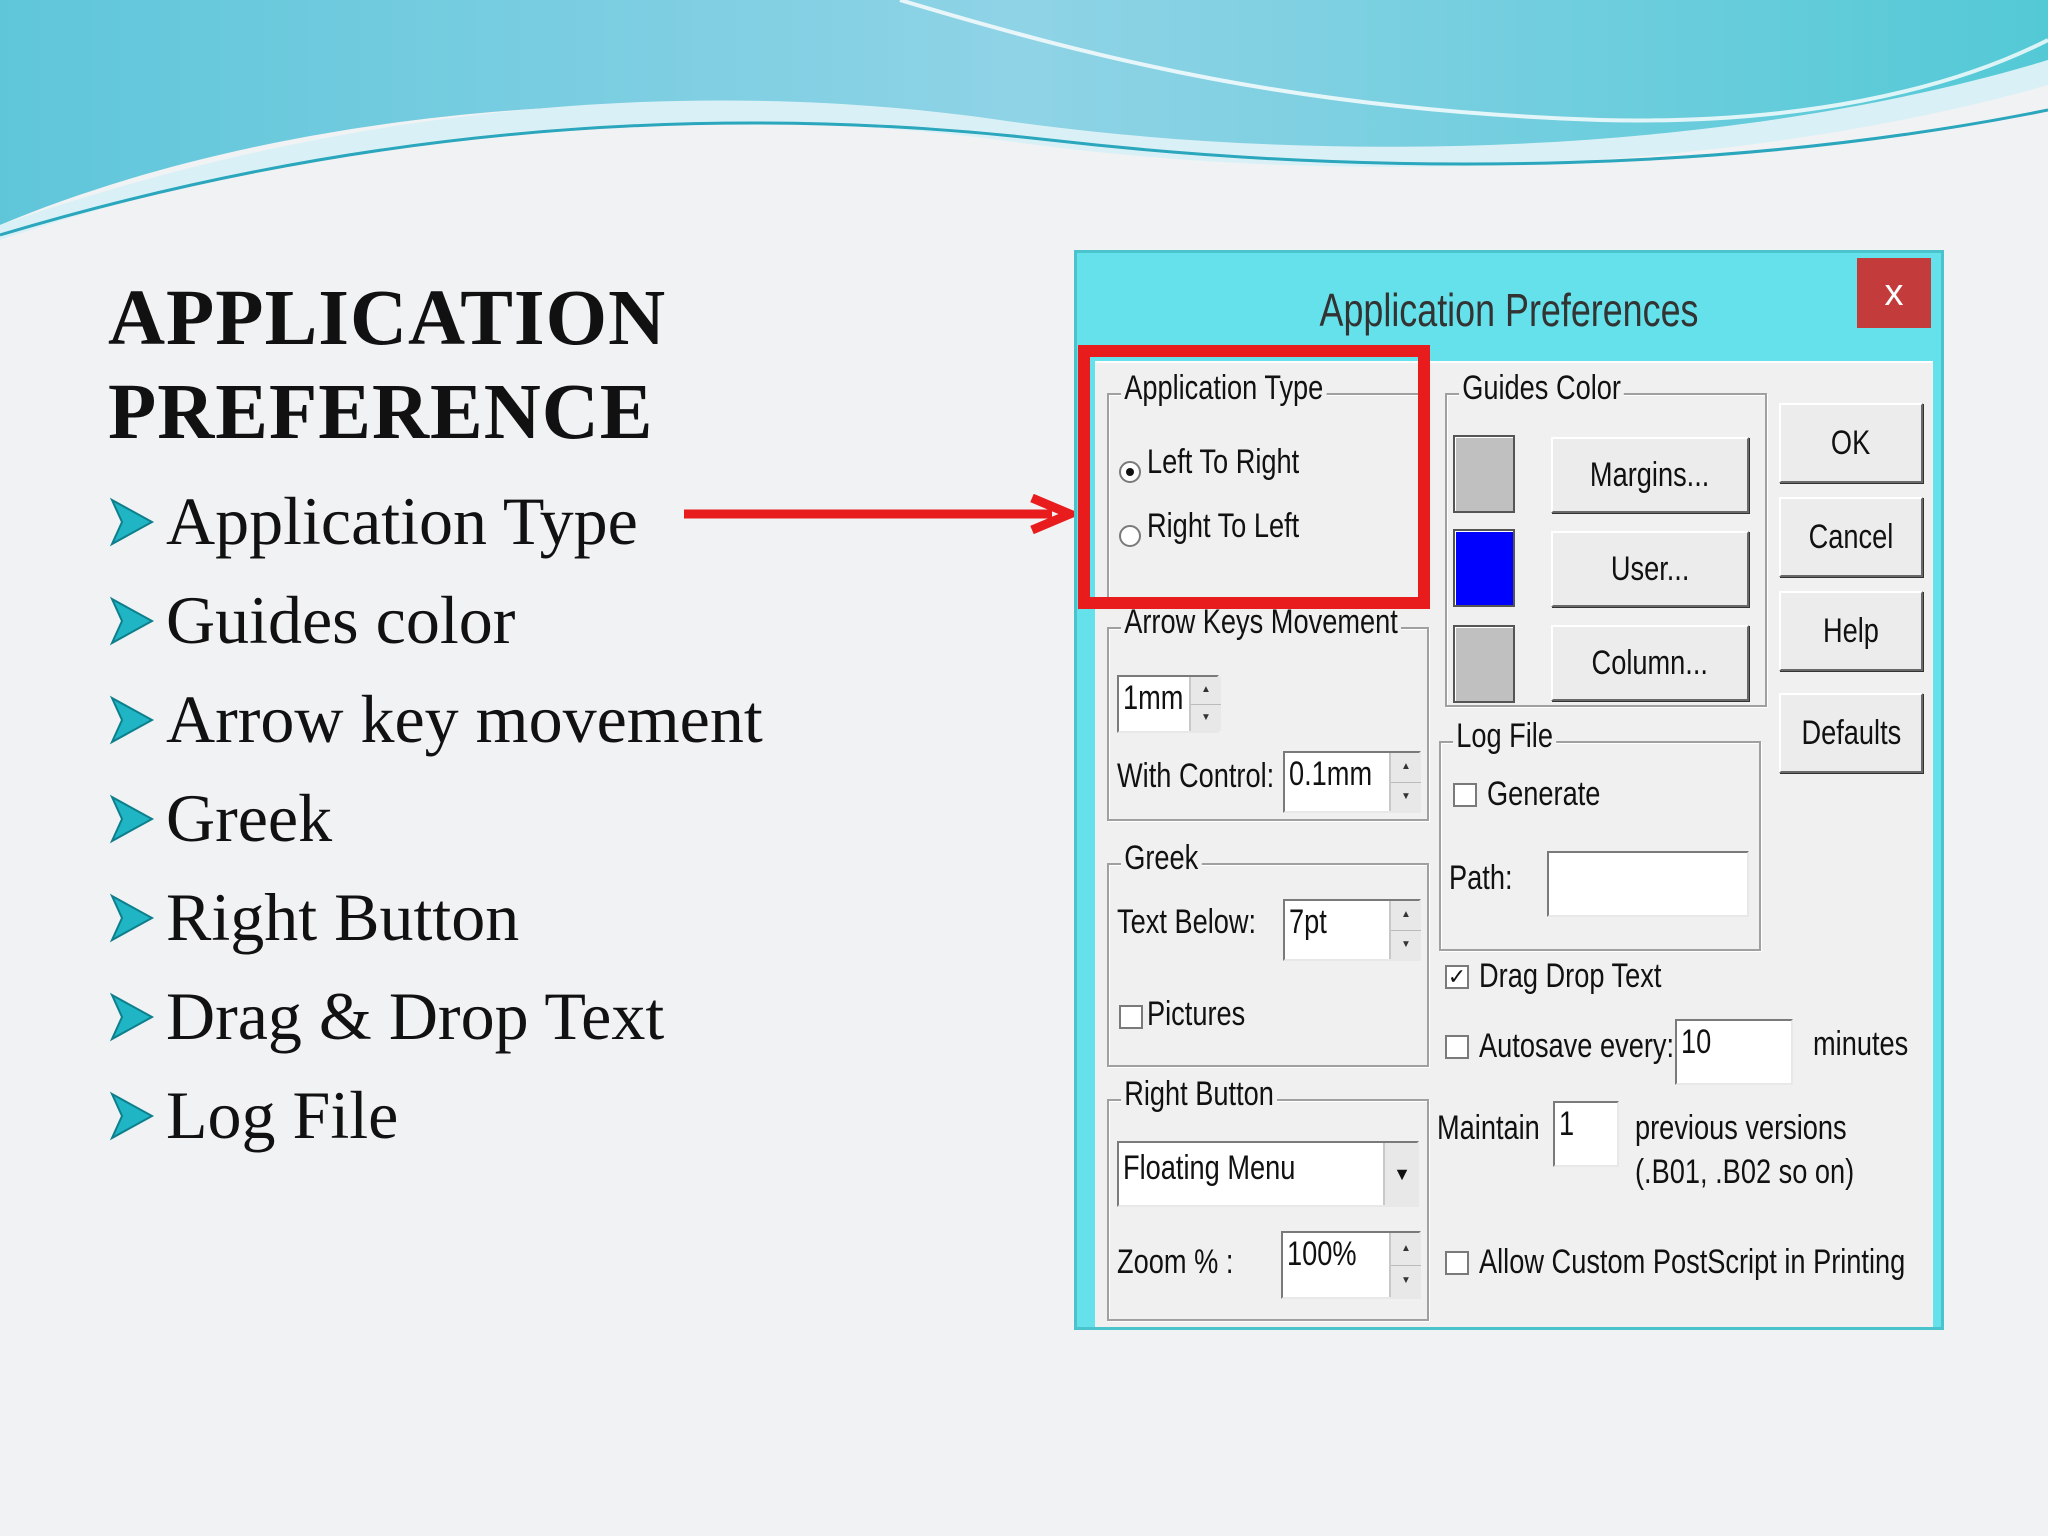 The width and height of the screenshot is (2048, 1536). Describe the element at coordinates (1484, 568) in the screenshot. I see `user-color-swatch` at that location.